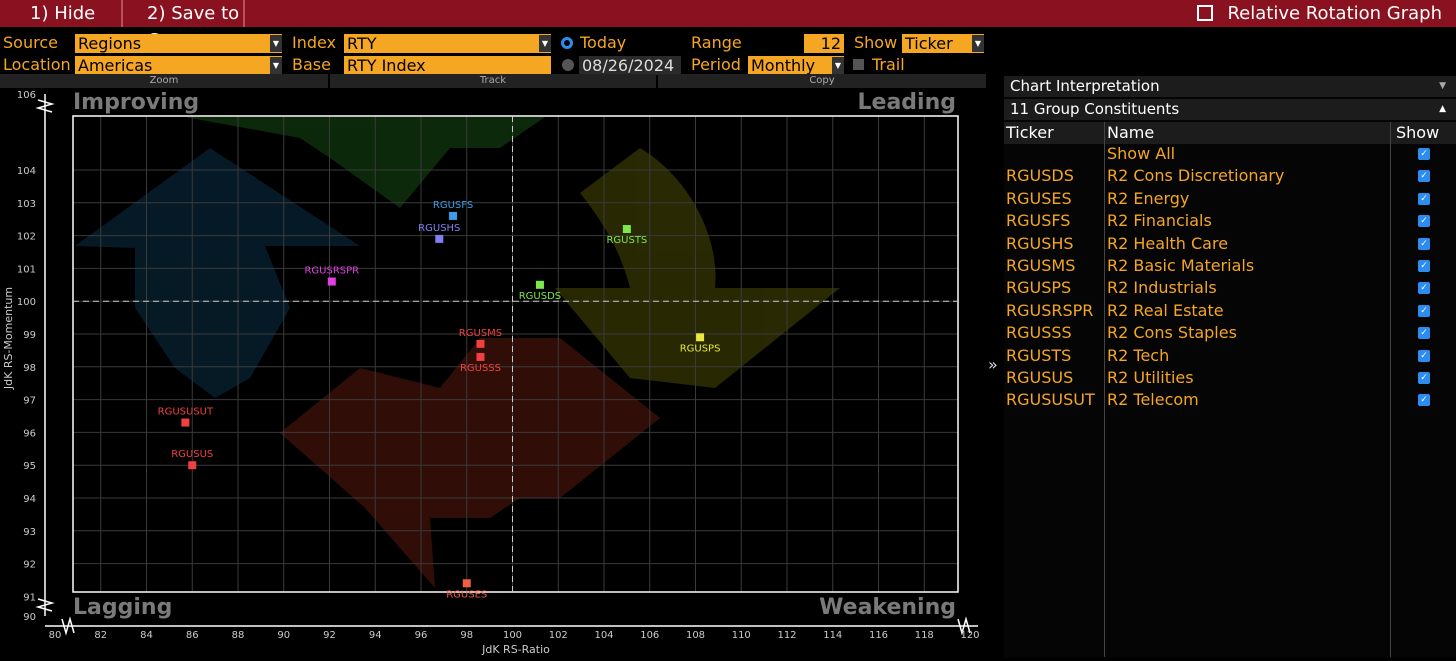 The height and width of the screenshot is (661, 1456). I want to click on zoom-button: Zoom, so click(164, 81).